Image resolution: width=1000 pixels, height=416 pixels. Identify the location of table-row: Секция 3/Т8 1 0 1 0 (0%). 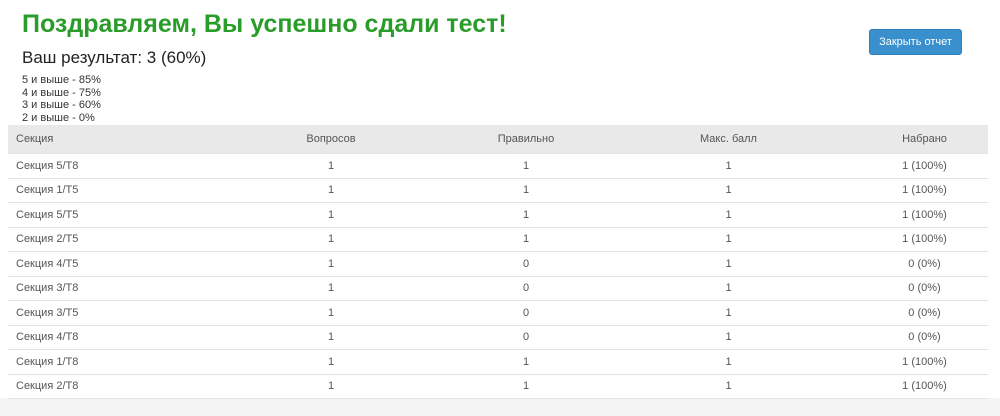
(498, 288).